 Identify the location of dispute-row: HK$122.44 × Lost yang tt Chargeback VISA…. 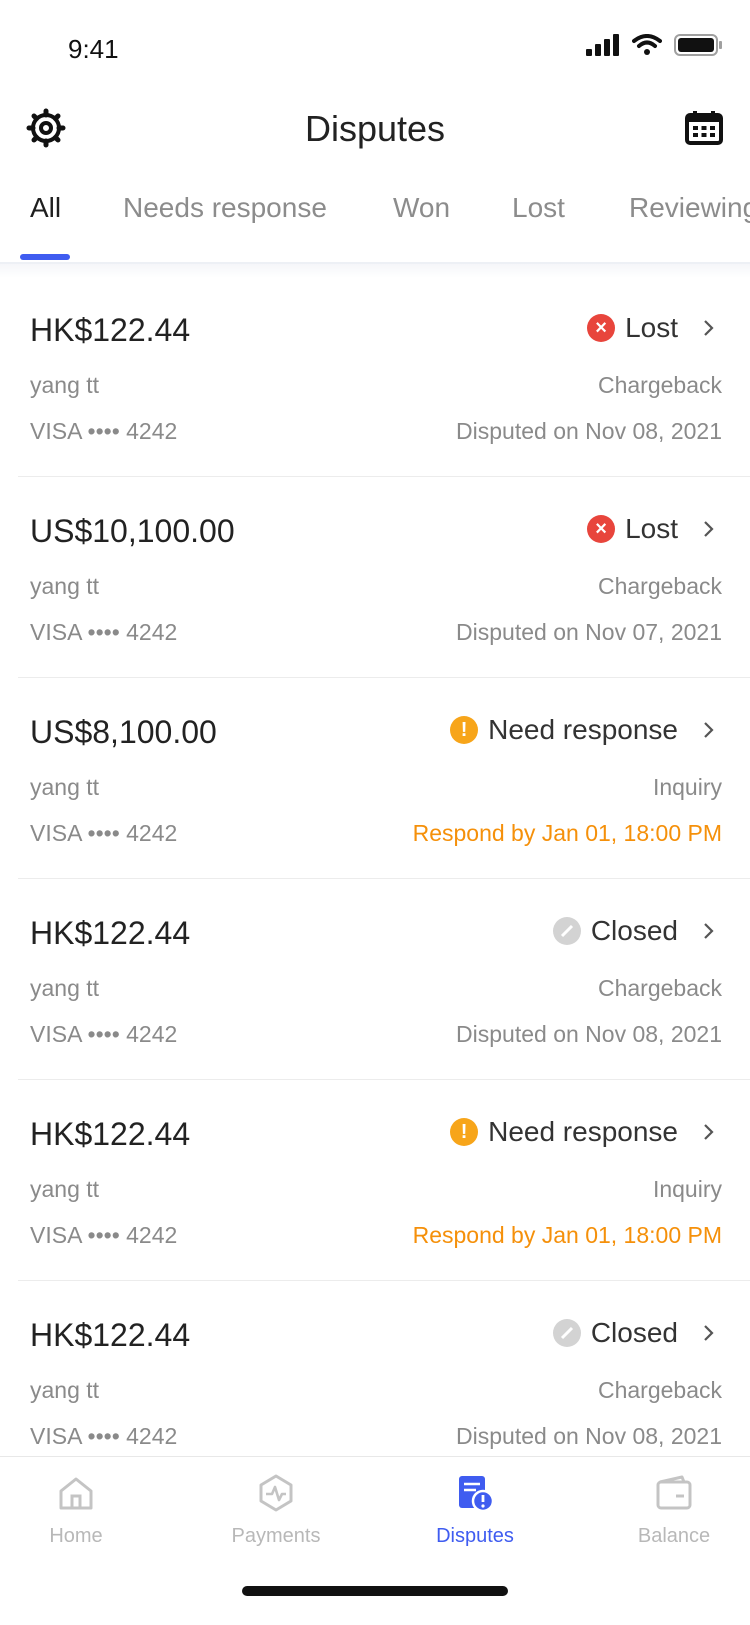
(384, 376).